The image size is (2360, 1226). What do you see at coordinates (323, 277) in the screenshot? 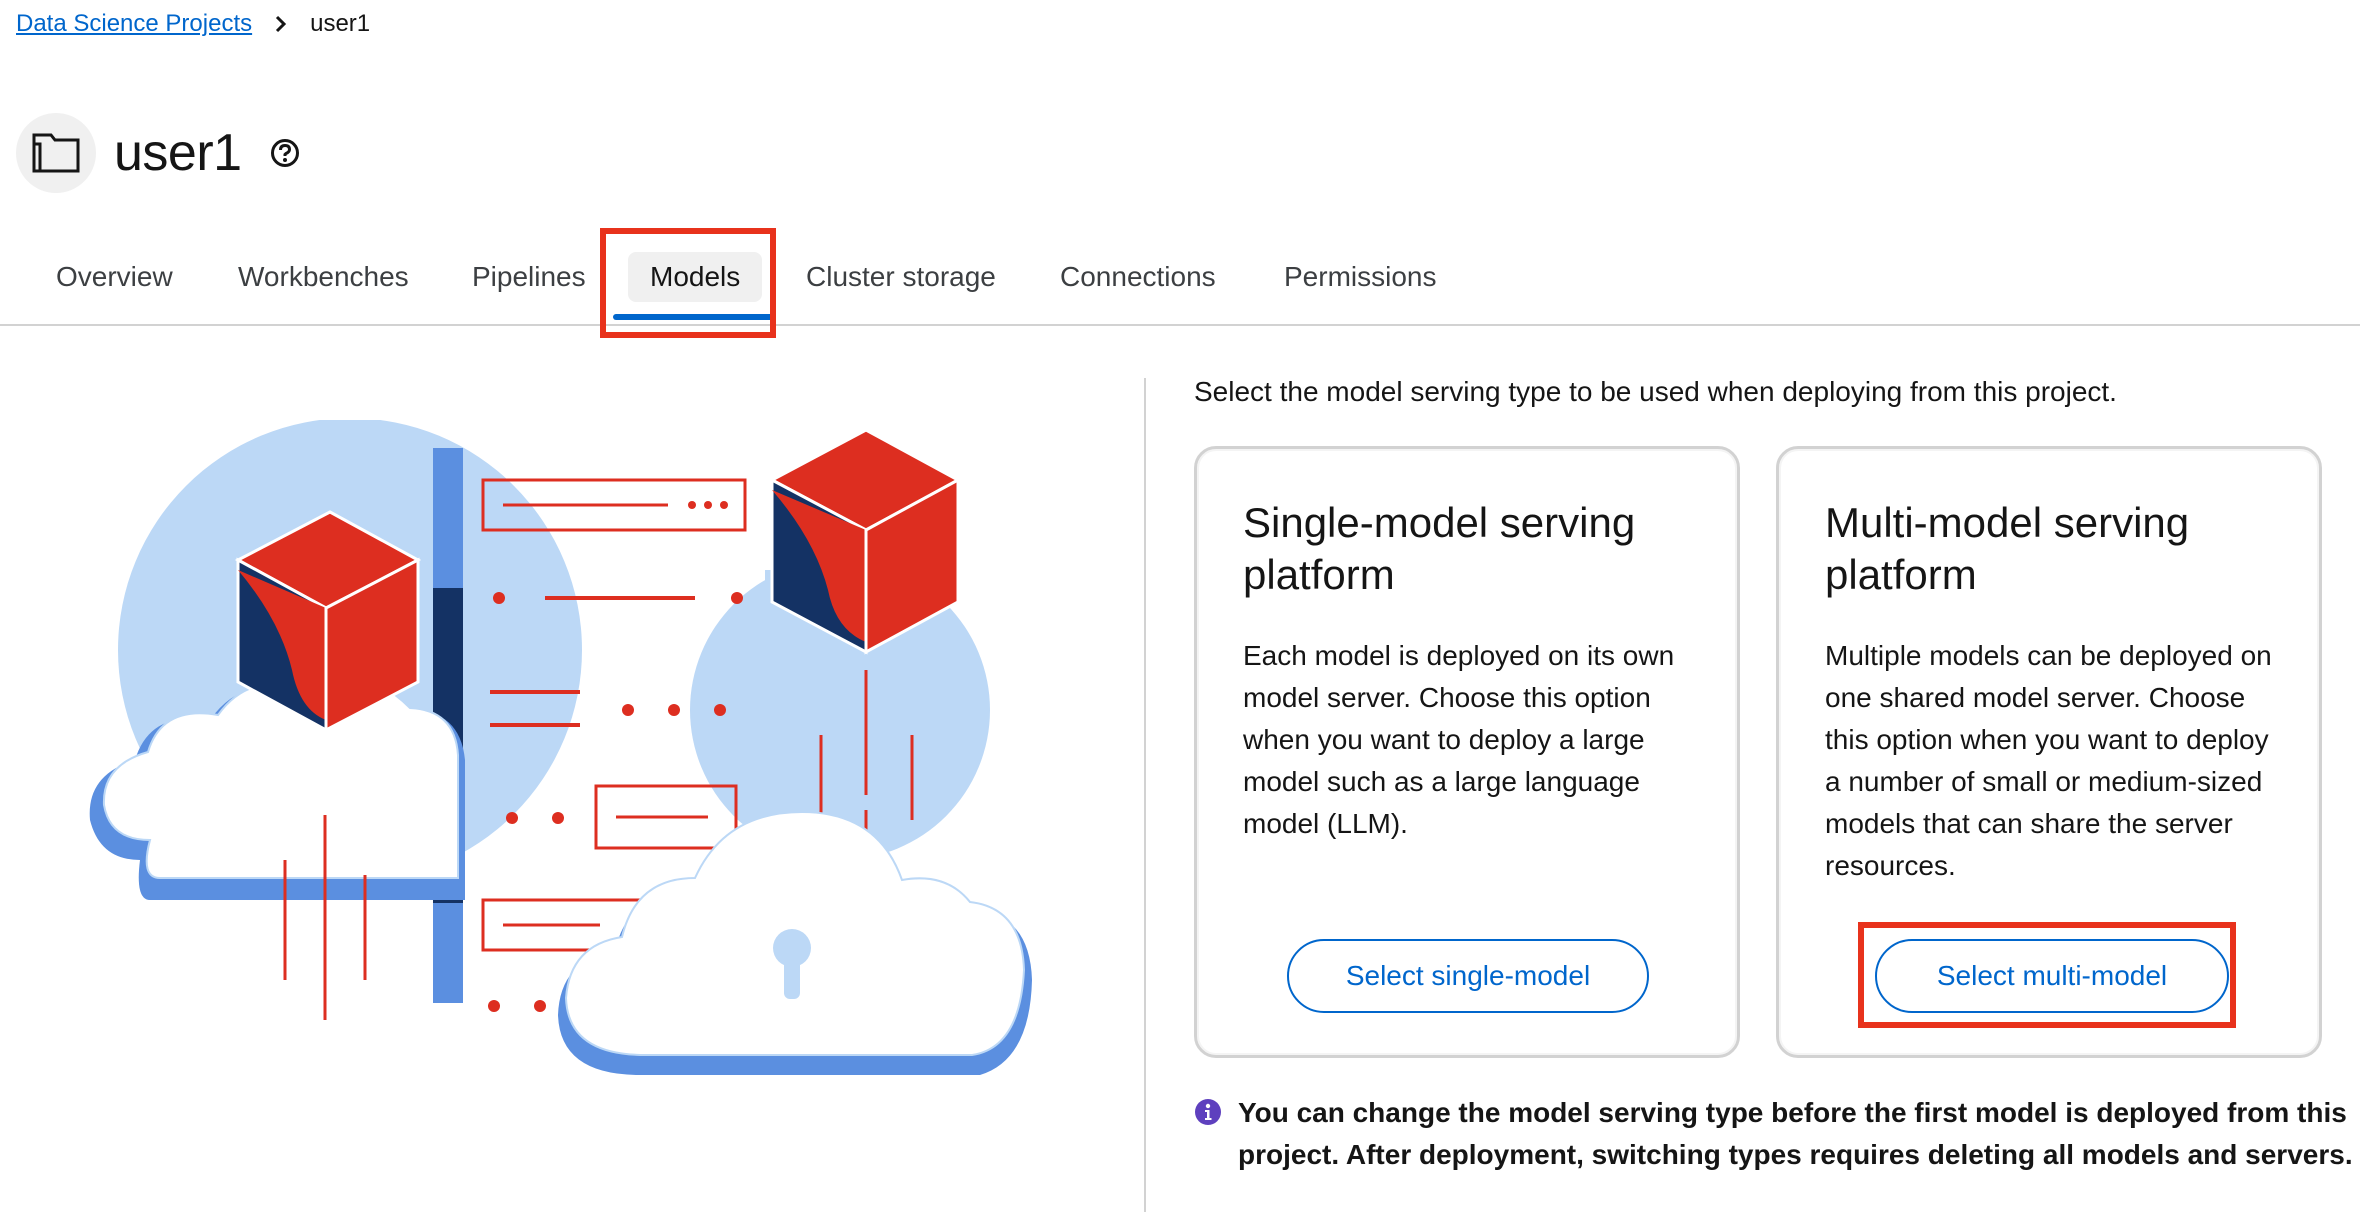
I see `tab-workbenches: Workbenches` at bounding box center [323, 277].